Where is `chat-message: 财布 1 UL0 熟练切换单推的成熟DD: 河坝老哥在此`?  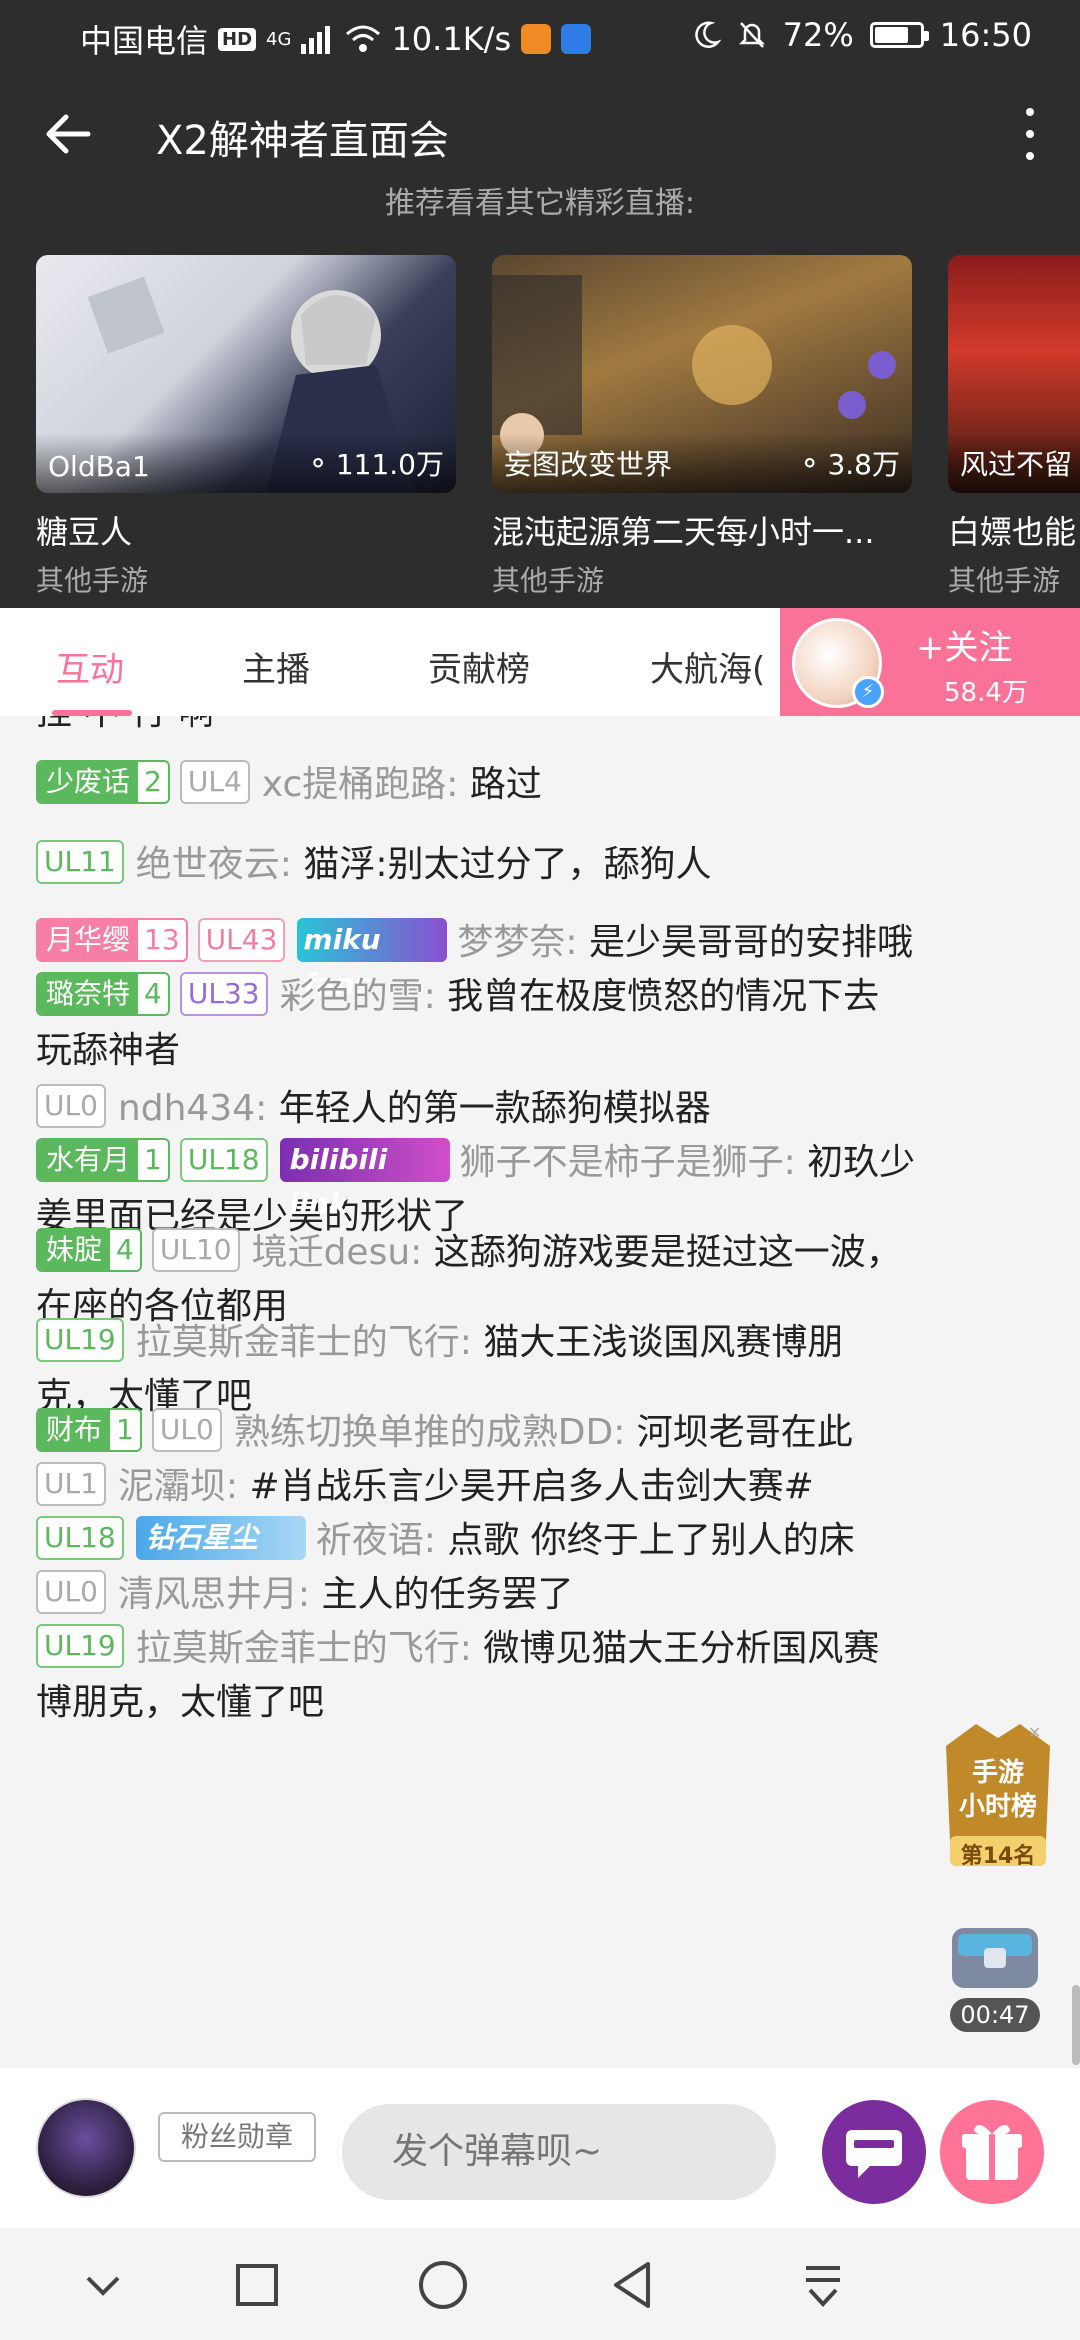 chat-message: 财布 1 UL0 熟练切换单推的成熟DD: 河坝老哥在此 is located at coordinates (536, 1433).